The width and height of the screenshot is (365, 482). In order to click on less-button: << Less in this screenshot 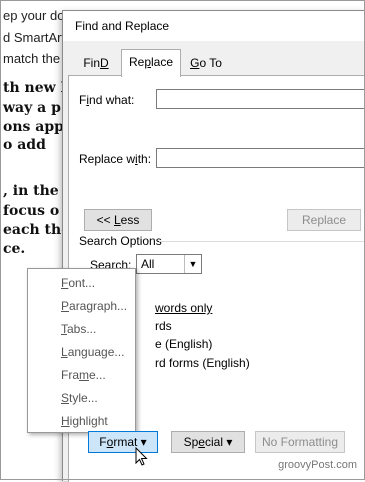, I will do `click(118, 220)`.